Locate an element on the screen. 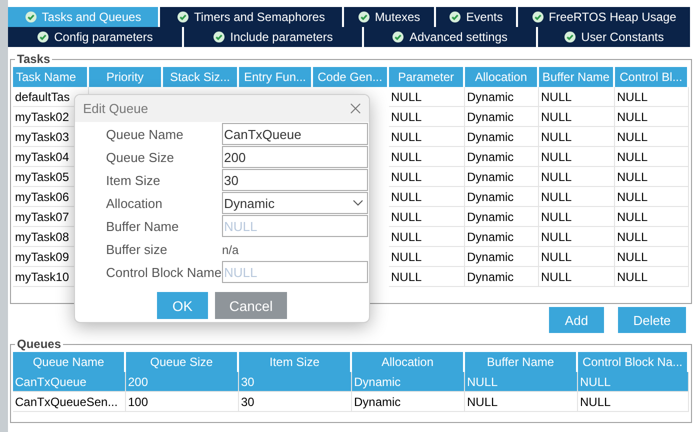 This screenshot has height=432, width=696. column-header: Task Name is located at coordinates (51, 77).